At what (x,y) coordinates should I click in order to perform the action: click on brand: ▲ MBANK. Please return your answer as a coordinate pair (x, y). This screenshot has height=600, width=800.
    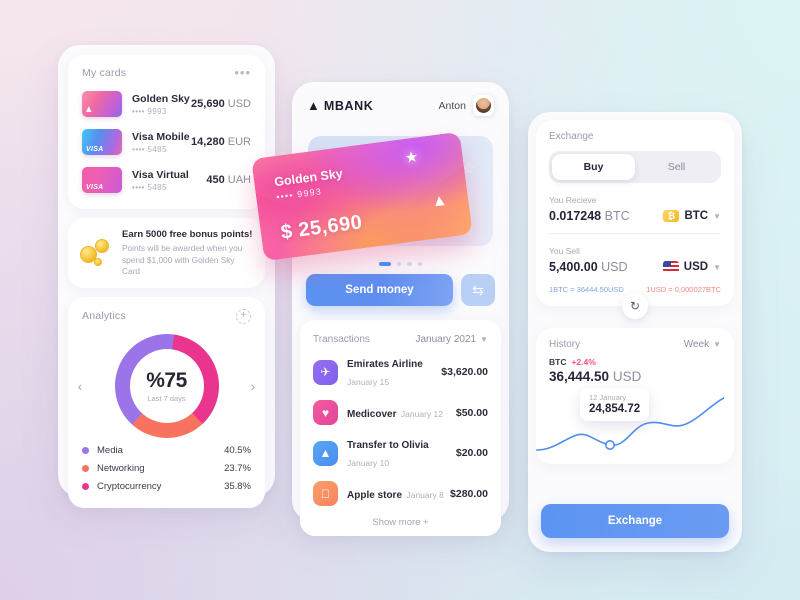
    Looking at the image, I should click on (340, 106).